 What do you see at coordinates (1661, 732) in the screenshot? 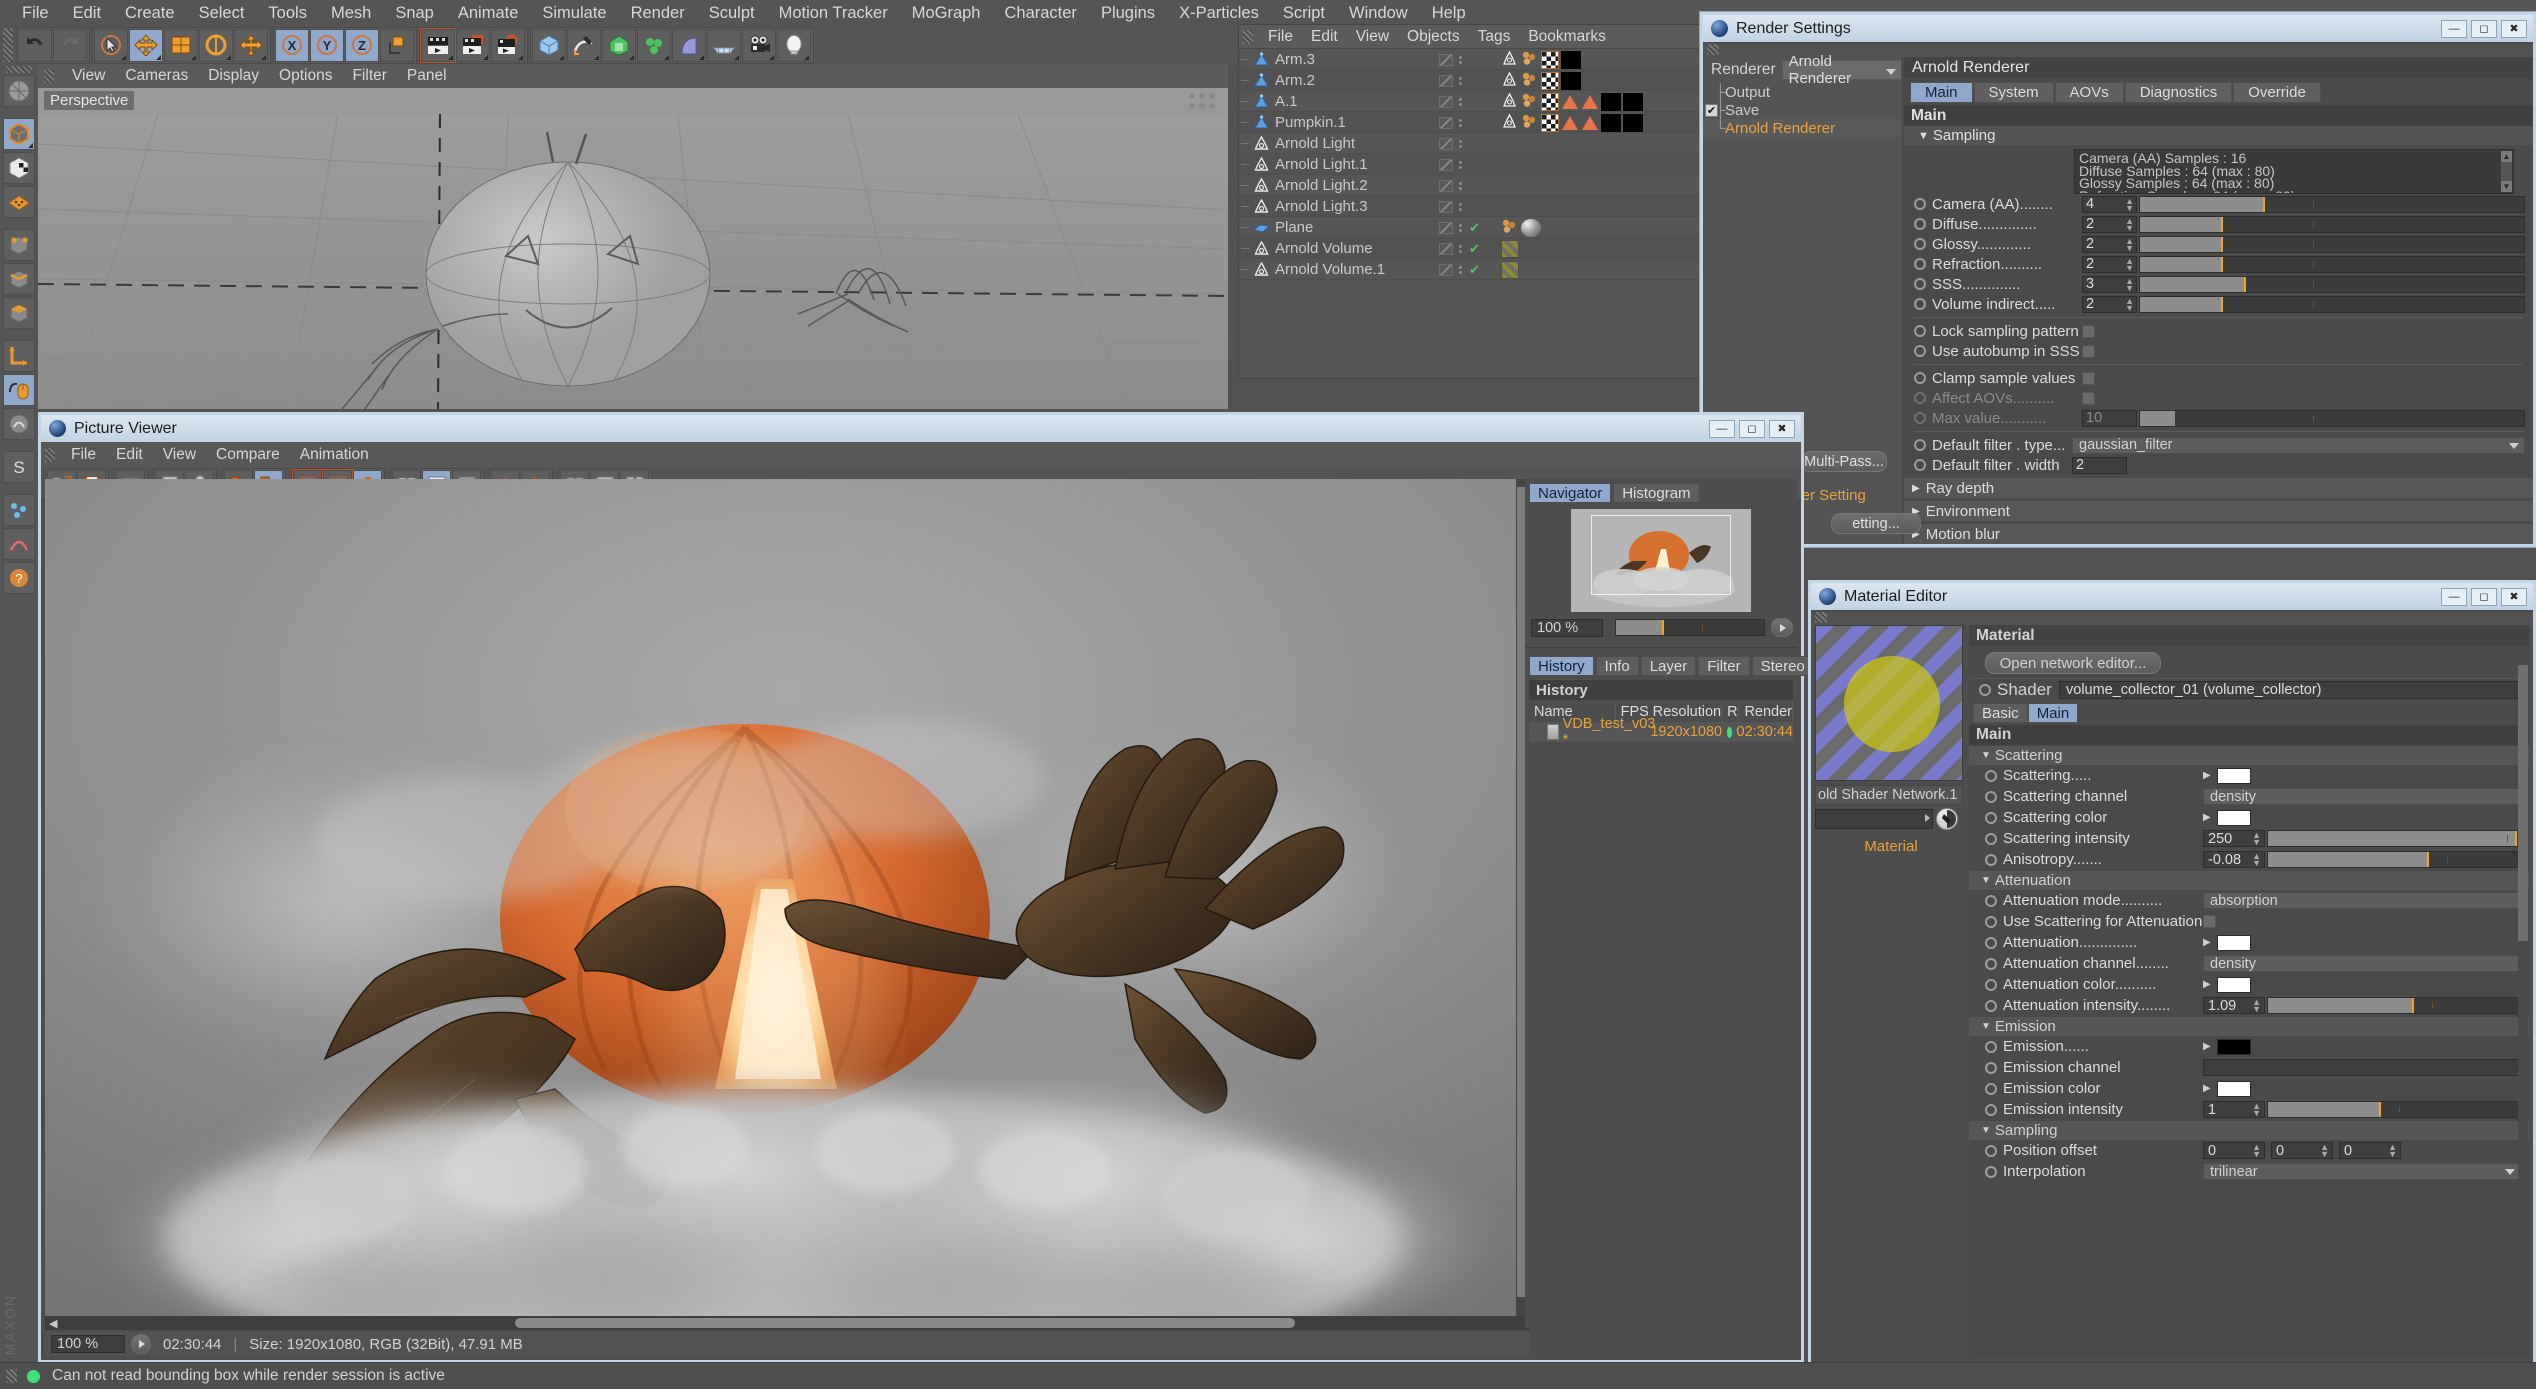
I see `history-row: VDB_test_v03 * 1920x1080 02:30:44` at bounding box center [1661, 732].